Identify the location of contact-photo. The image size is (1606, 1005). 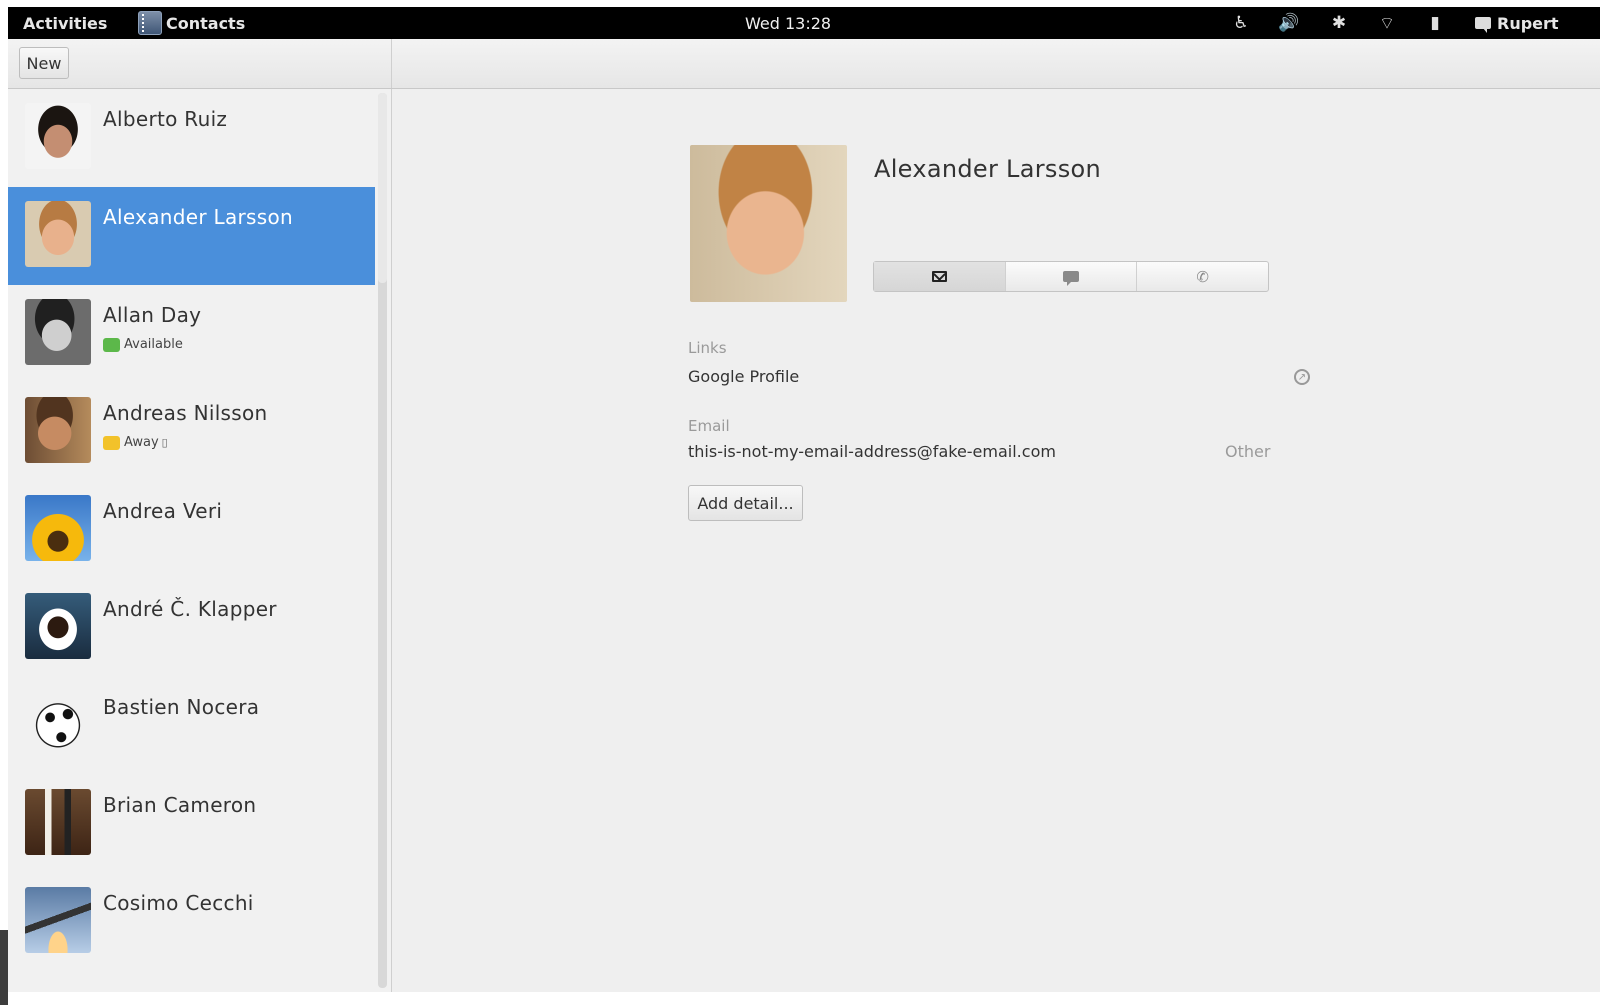
(768, 223).